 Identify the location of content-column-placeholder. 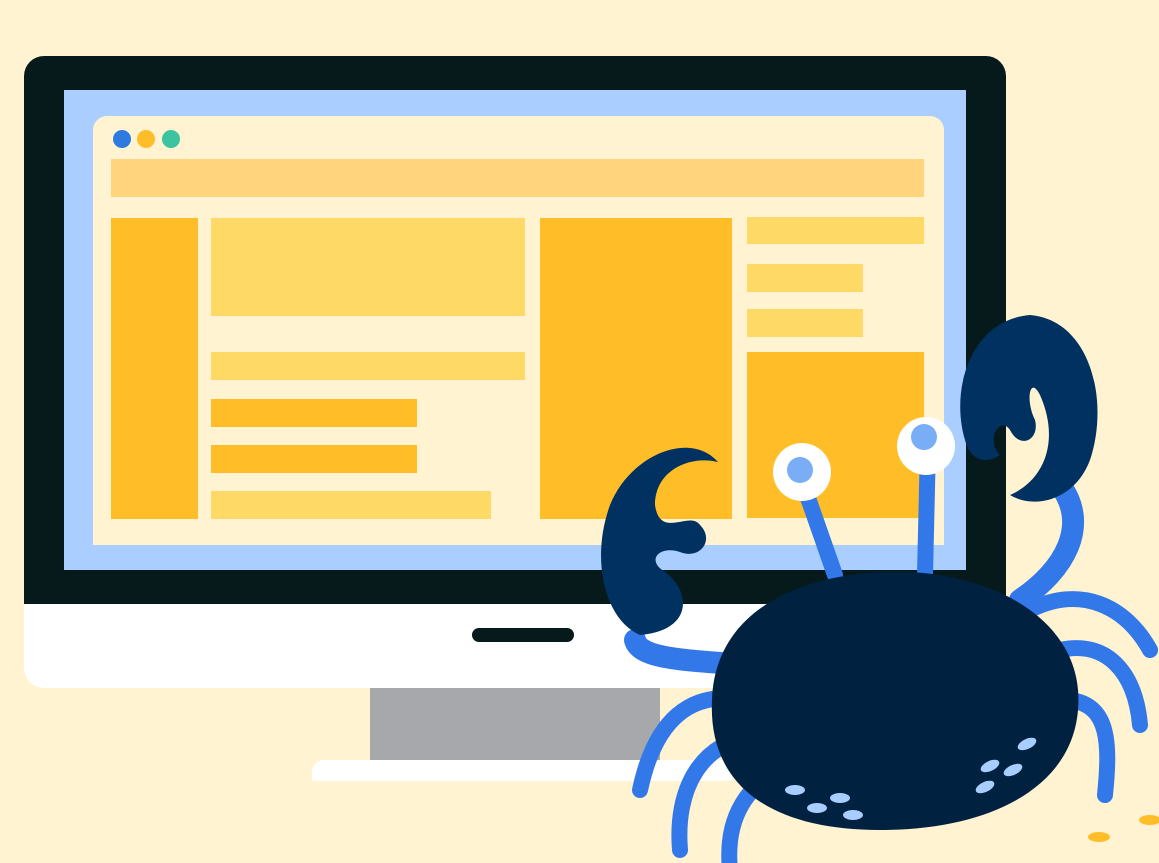
(636, 368).